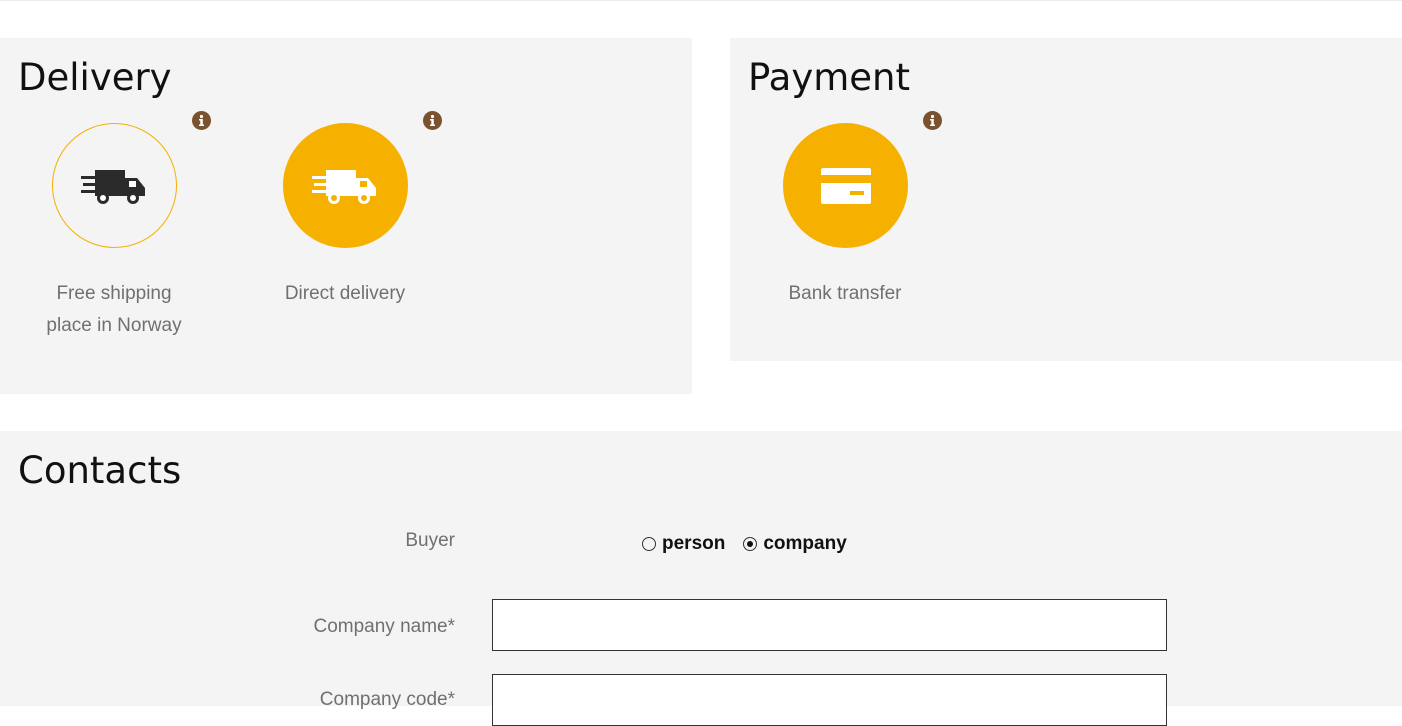 The width and height of the screenshot is (1402, 726). Describe the element at coordinates (693, 544) in the screenshot. I see `buyer-person-label: person` at that location.